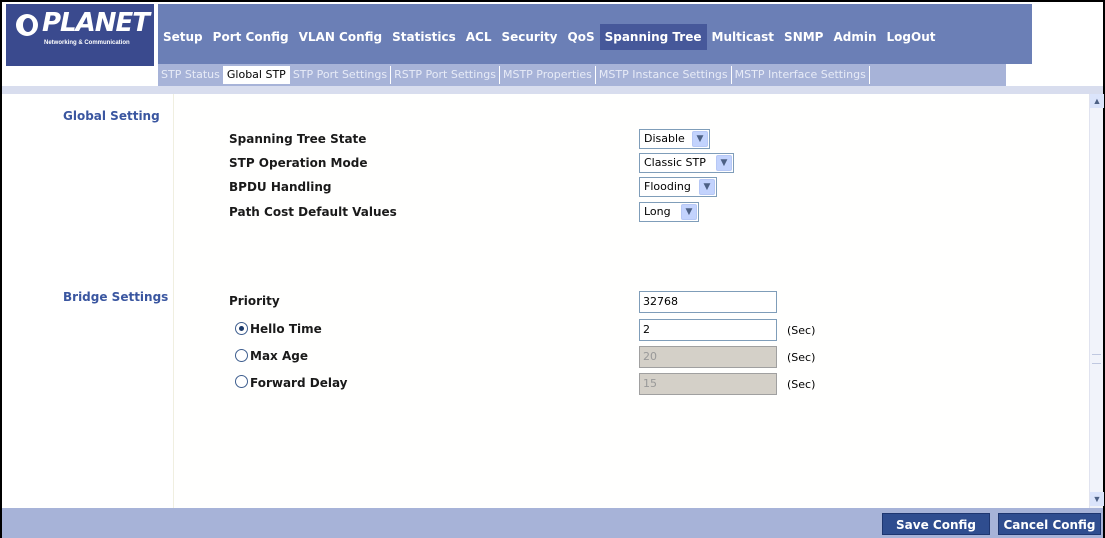 This screenshot has width=1105, height=538. What do you see at coordinates (664, 75) in the screenshot?
I see `tab-mstp-instance-settings: MSTP Instance Settings` at bounding box center [664, 75].